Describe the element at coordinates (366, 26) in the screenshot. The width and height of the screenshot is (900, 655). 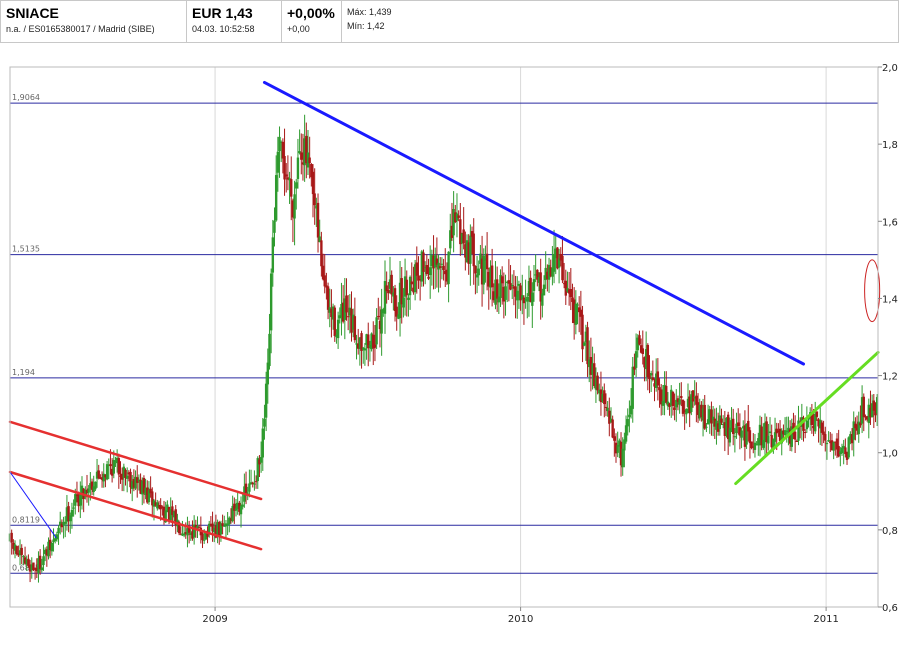
I see `day-min: Mín: 1,42` at that location.